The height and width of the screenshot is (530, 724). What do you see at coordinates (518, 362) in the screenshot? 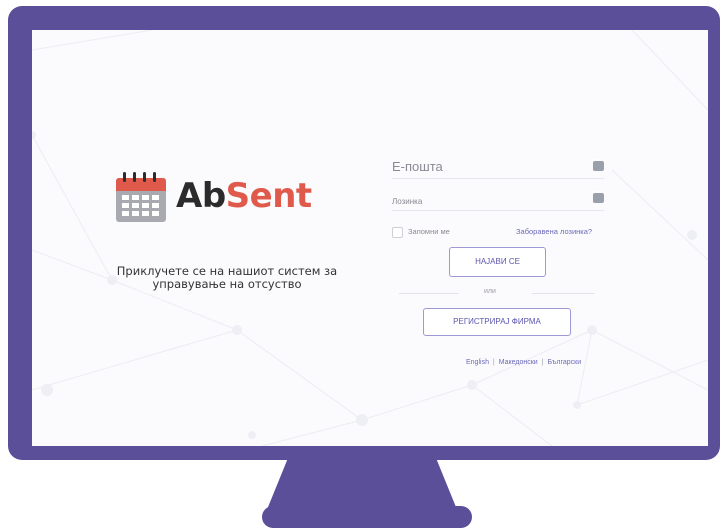
I see `lang-macedonian: Македонски` at bounding box center [518, 362].